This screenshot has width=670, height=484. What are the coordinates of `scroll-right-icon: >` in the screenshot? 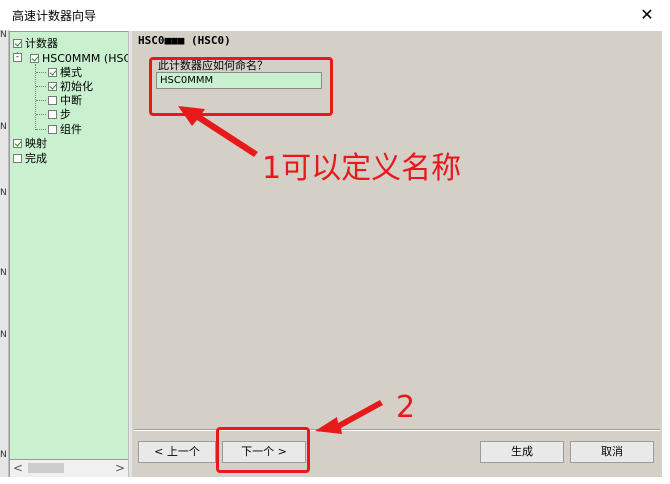 It's located at (120, 468).